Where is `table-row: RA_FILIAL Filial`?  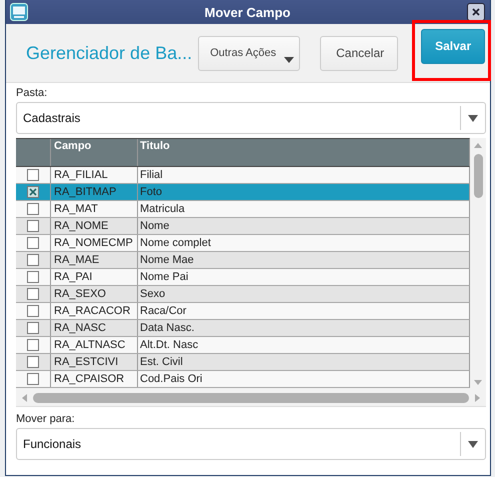 table-row: RA_FILIAL Filial is located at coordinates (243, 175).